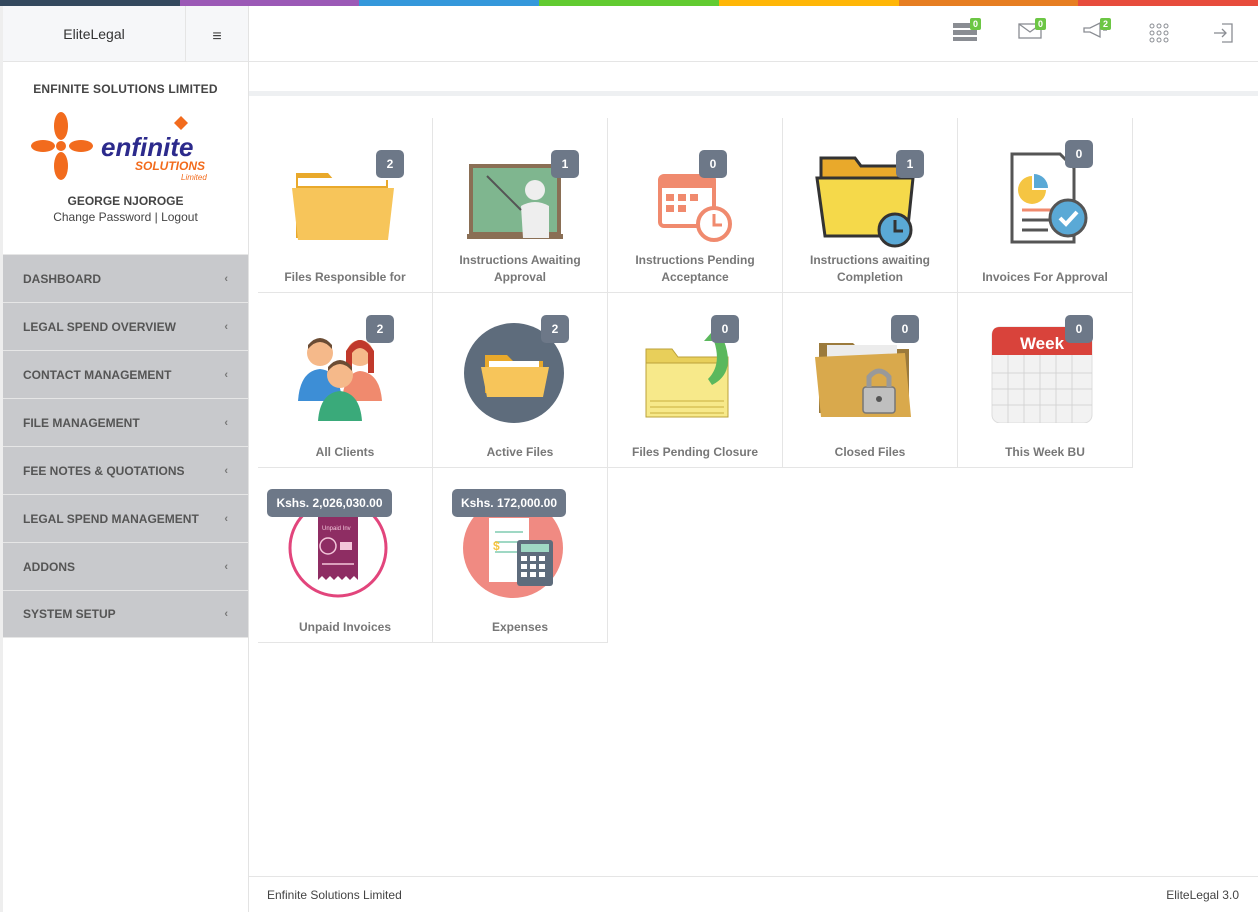 The width and height of the screenshot is (1258, 912). I want to click on calendar-clock-icon, so click(695, 208).